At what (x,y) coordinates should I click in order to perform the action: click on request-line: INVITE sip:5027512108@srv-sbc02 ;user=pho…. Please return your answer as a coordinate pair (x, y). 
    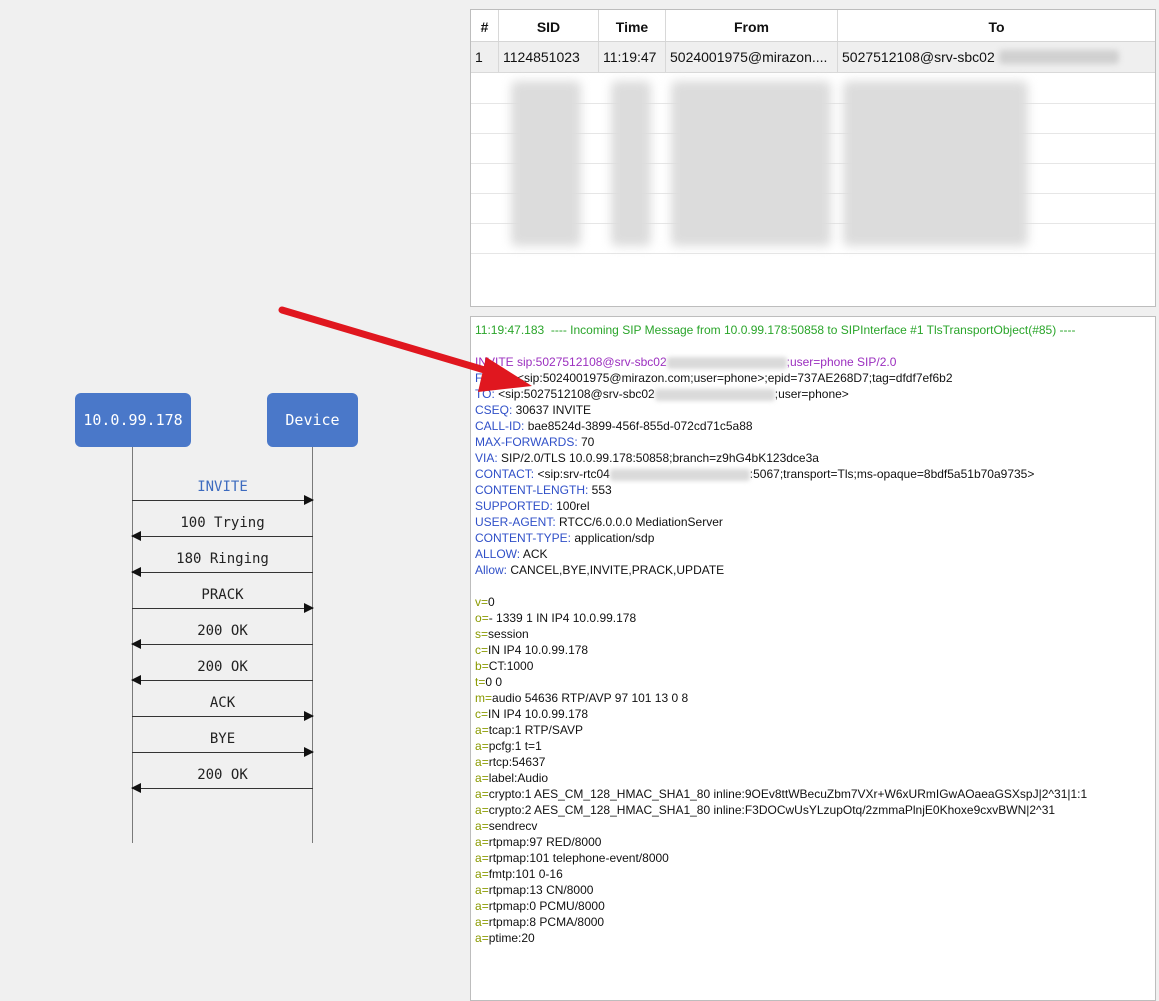
    Looking at the image, I should click on (686, 362).